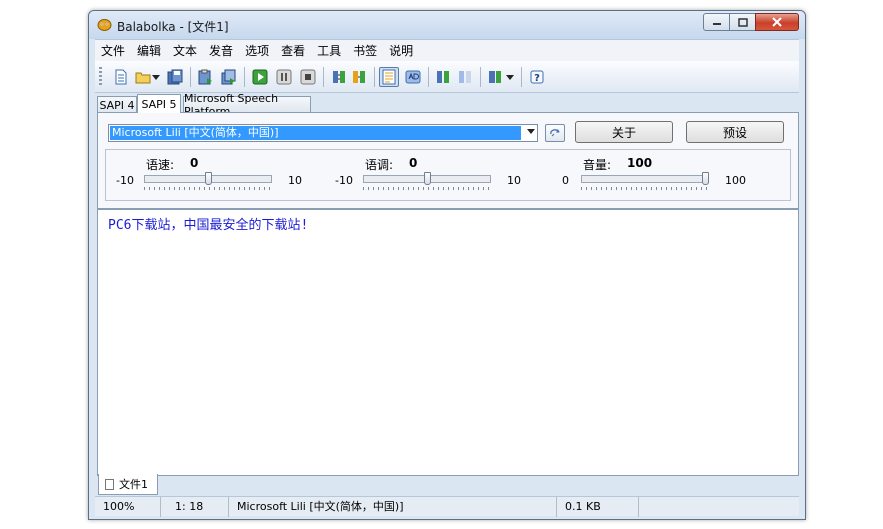 The height and width of the screenshot is (529, 883). Describe the element at coordinates (413, 163) in the screenshot. I see `pitch-value: 0` at that location.